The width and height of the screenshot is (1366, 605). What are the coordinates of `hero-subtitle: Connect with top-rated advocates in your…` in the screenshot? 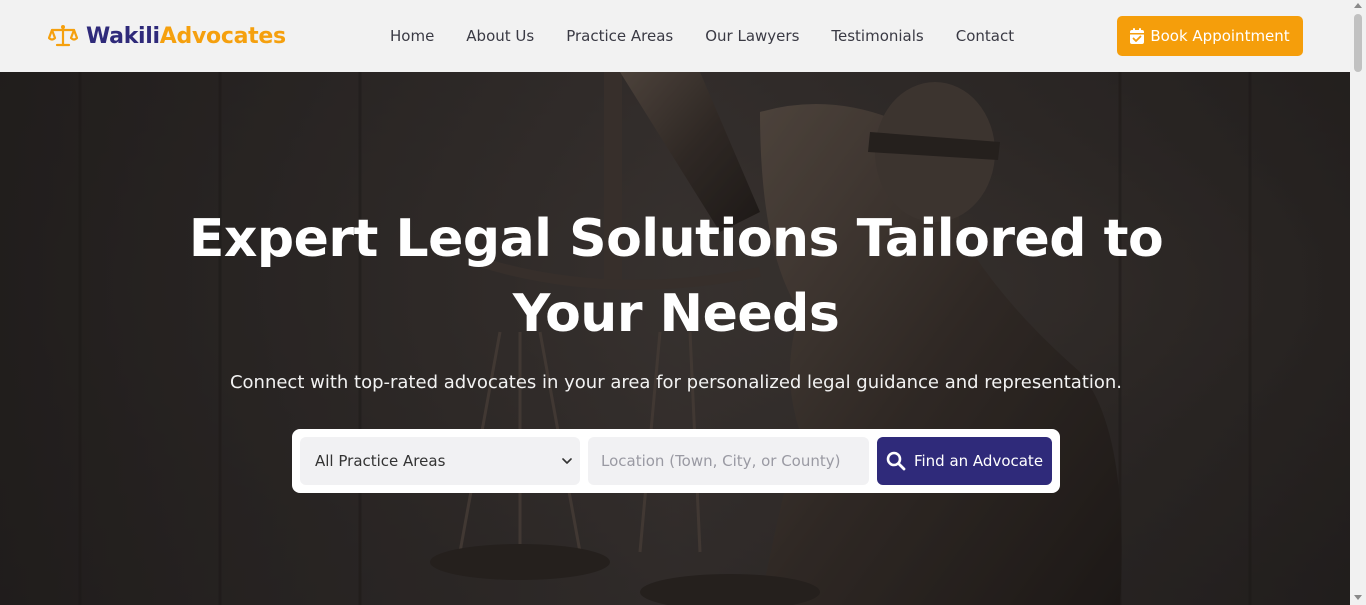 It's located at (676, 382).